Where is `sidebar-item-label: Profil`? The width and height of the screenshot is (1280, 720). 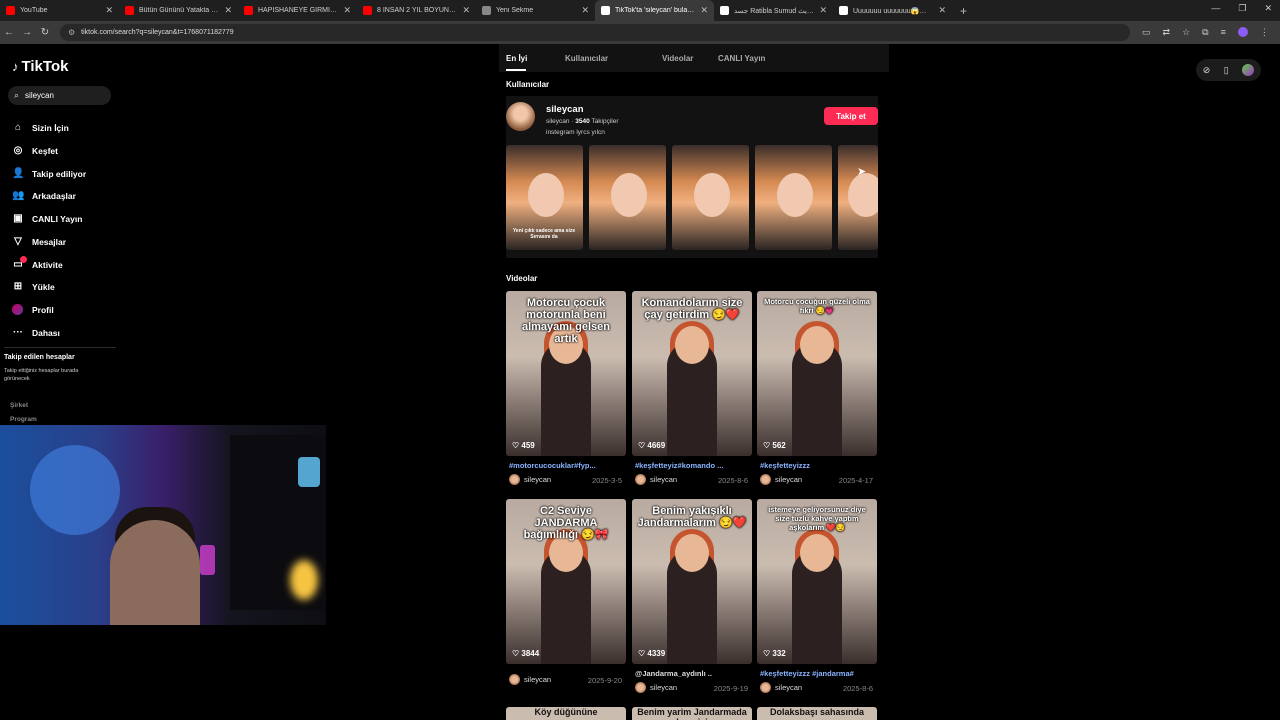 sidebar-item-label: Profil is located at coordinates (43, 309).